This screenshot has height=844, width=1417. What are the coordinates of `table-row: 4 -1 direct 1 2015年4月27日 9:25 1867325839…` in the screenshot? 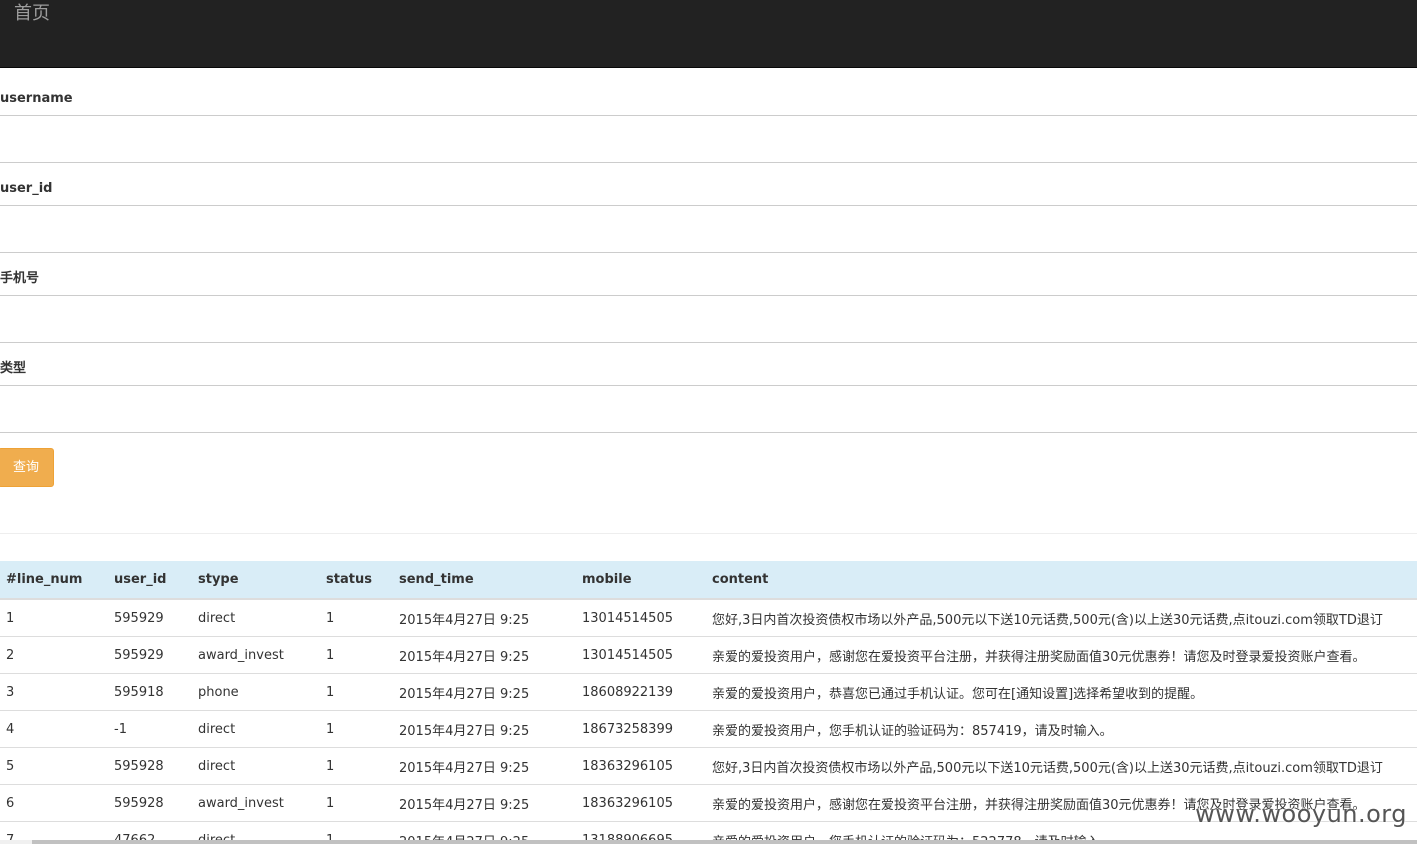 It's located at (708, 729).